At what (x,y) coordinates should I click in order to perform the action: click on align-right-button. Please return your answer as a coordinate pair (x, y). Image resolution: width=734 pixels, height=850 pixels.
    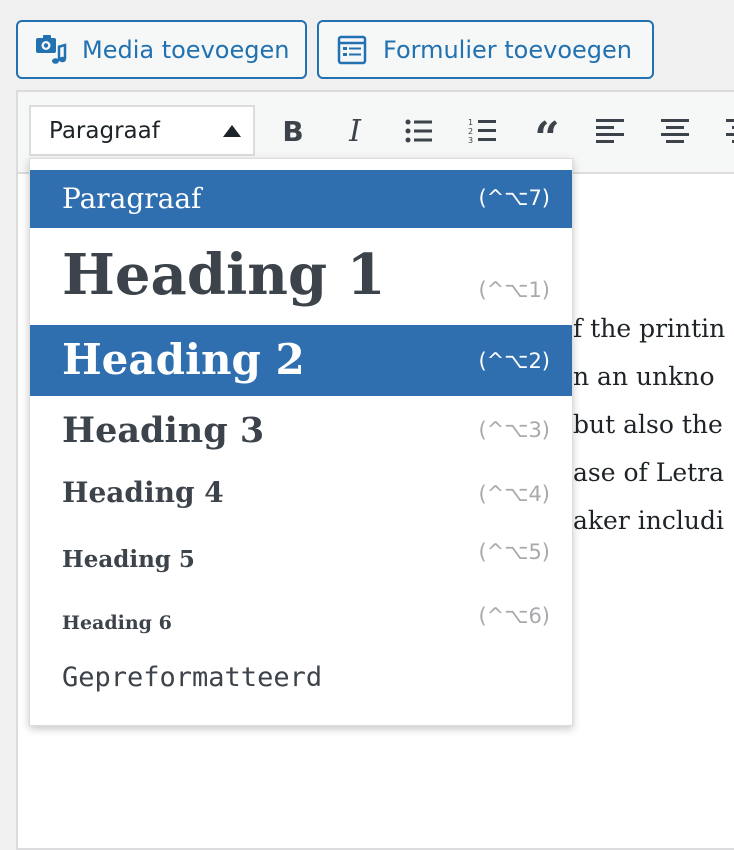
    Looking at the image, I should click on (726, 131).